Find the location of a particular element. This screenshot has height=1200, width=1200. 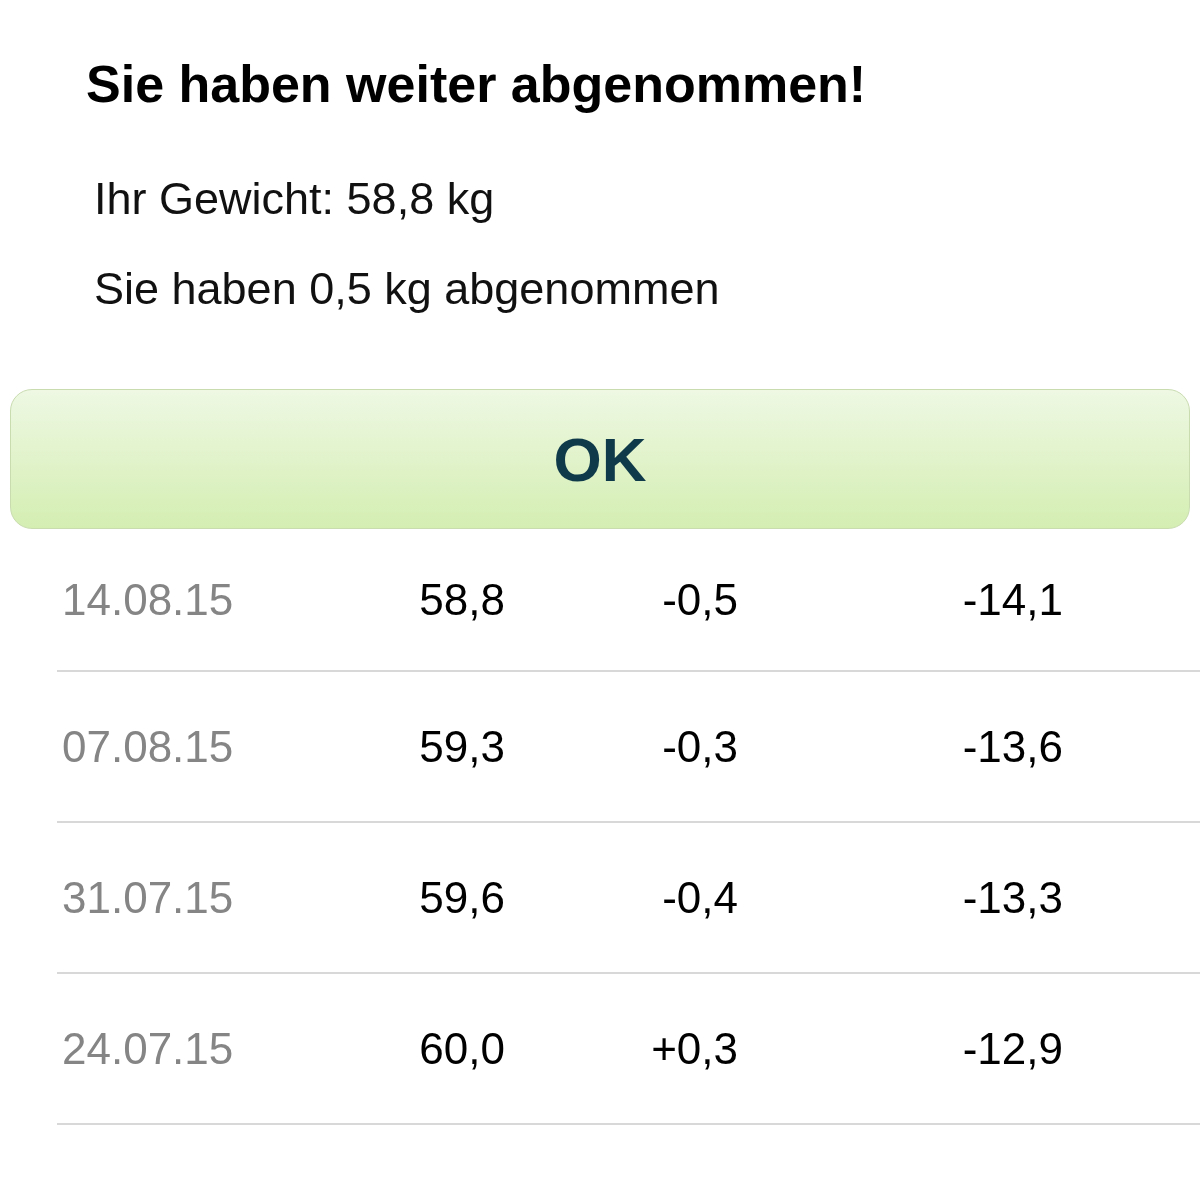

date-cell-text: 07.08.15 is located at coordinates (148, 746).